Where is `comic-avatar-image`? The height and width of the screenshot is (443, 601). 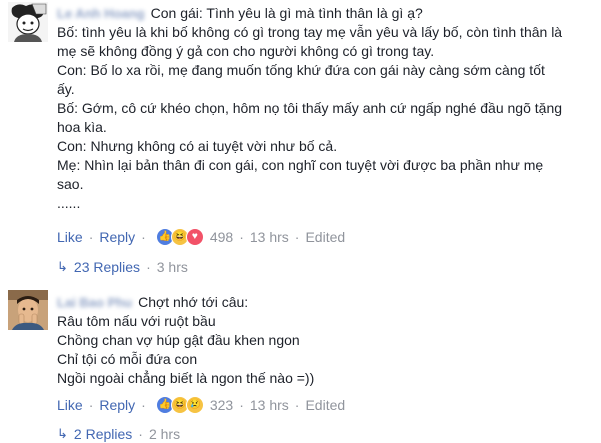 comic-avatar-image is located at coordinates (28, 22).